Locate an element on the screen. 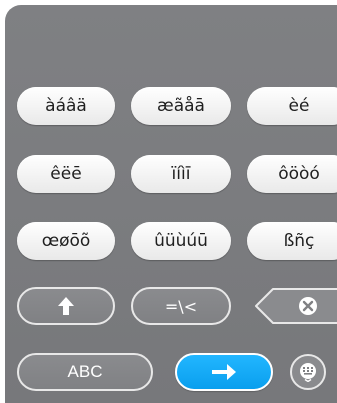  keyboard-icon is located at coordinates (308, 372).